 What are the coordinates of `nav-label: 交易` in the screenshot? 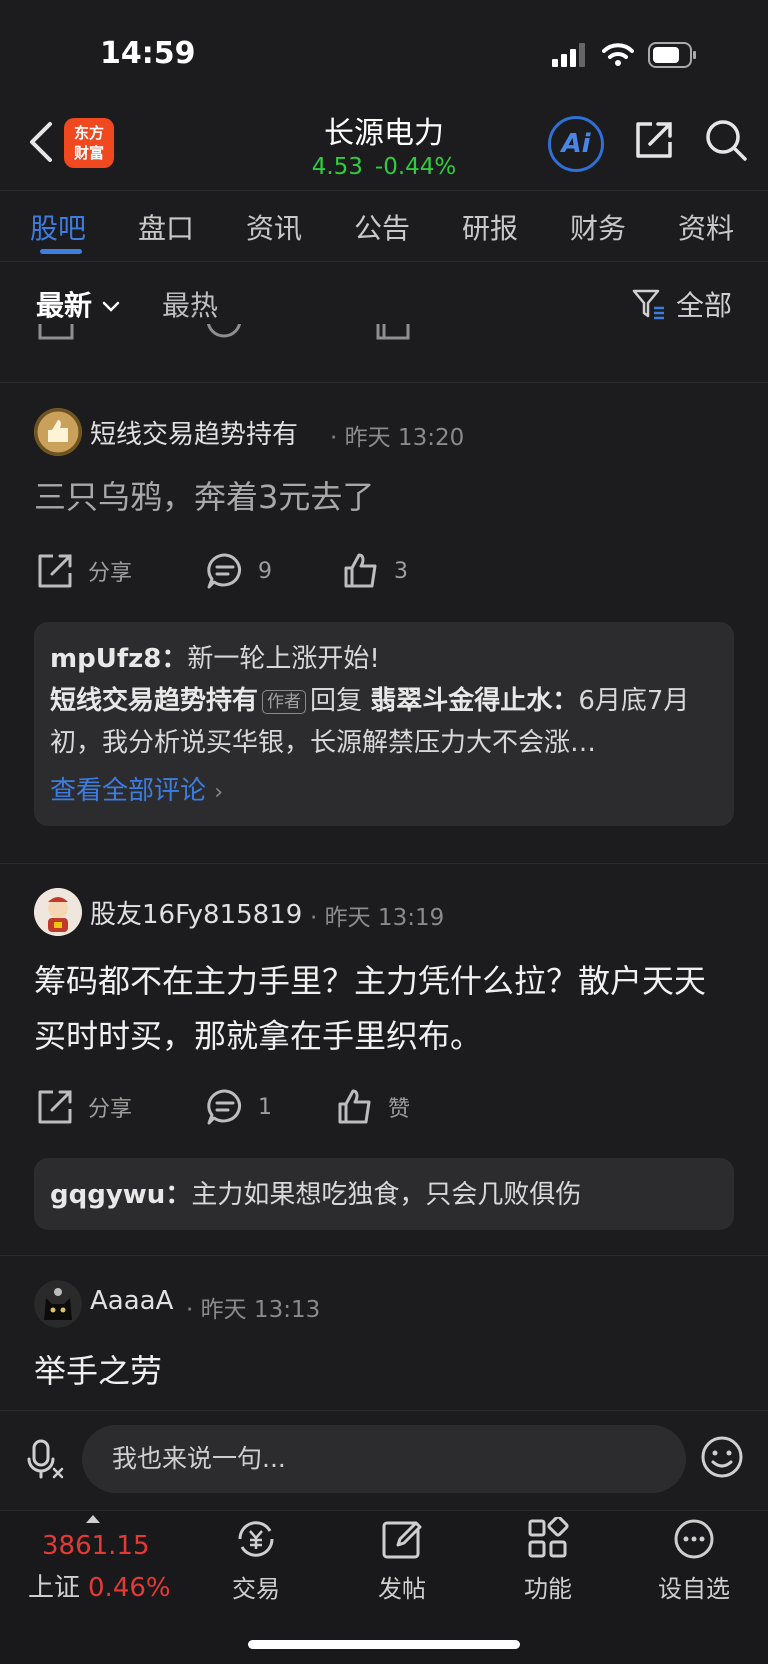 It's located at (256, 1589).